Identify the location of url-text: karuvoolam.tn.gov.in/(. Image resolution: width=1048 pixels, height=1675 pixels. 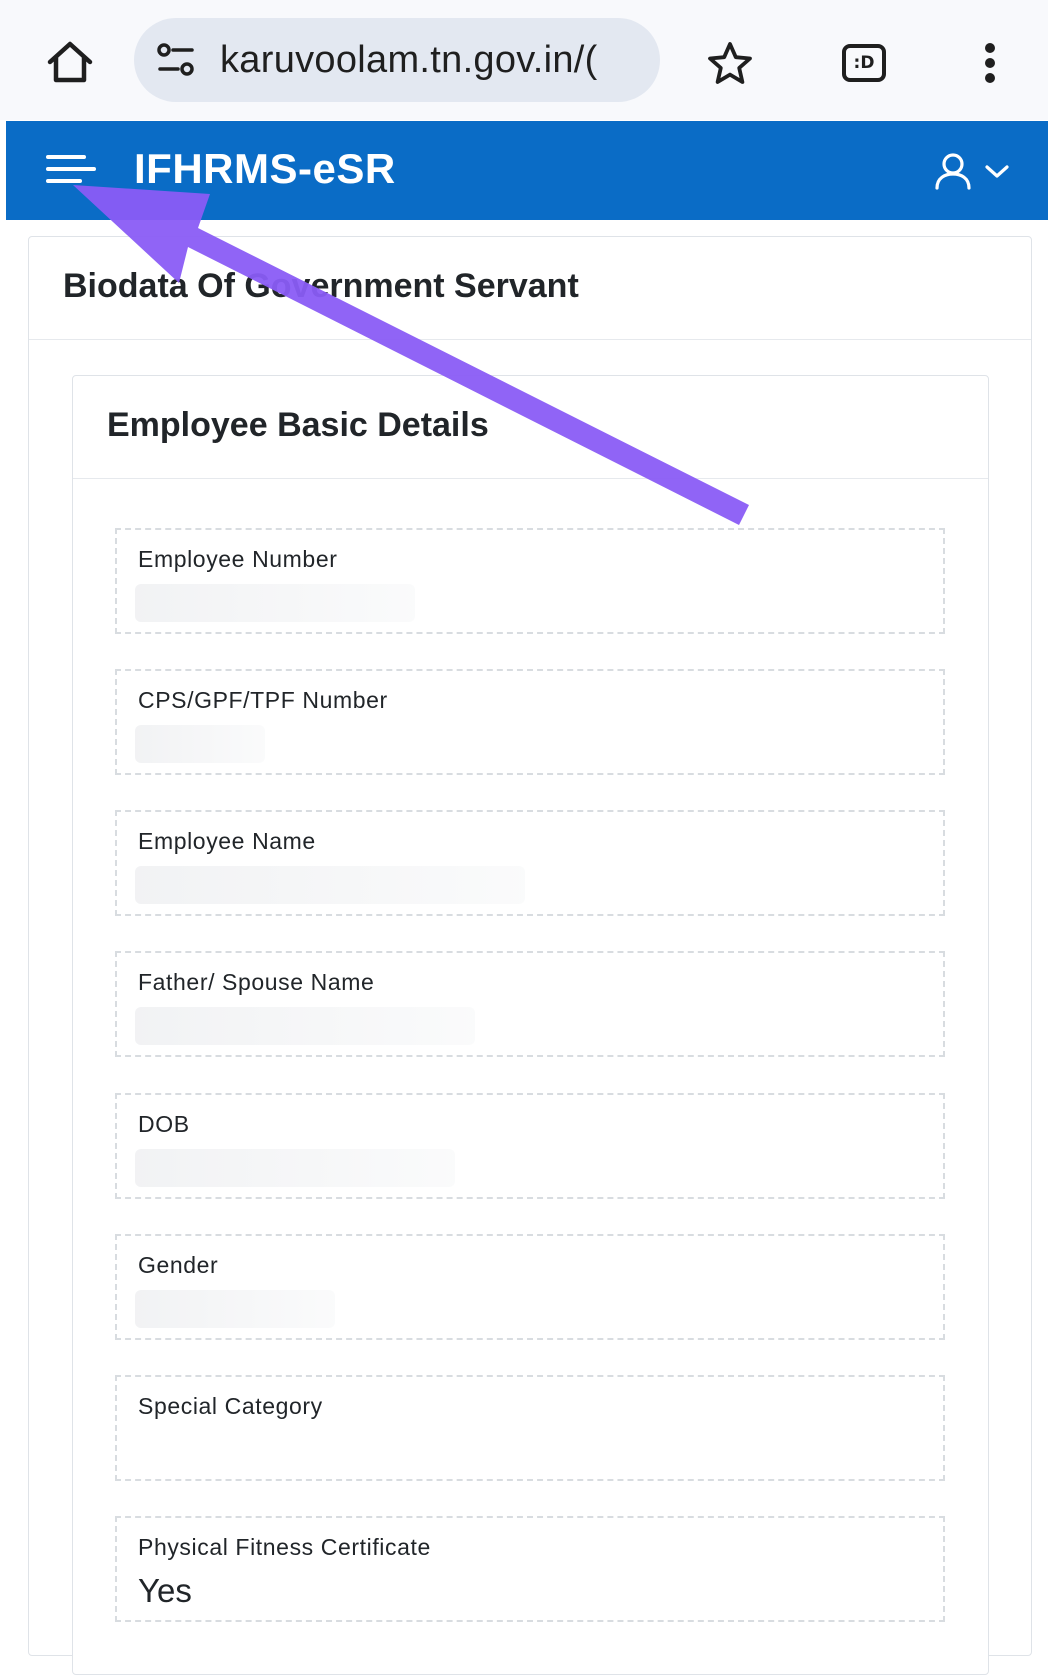
(440, 60).